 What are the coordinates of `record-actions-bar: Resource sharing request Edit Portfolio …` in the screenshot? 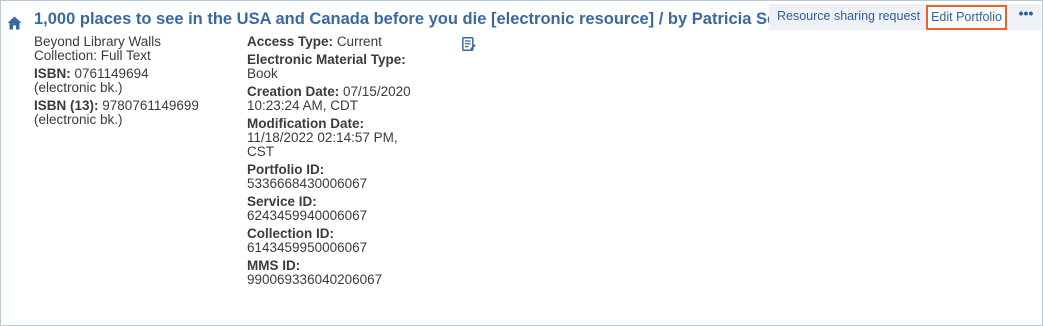 It's located at (905, 17).